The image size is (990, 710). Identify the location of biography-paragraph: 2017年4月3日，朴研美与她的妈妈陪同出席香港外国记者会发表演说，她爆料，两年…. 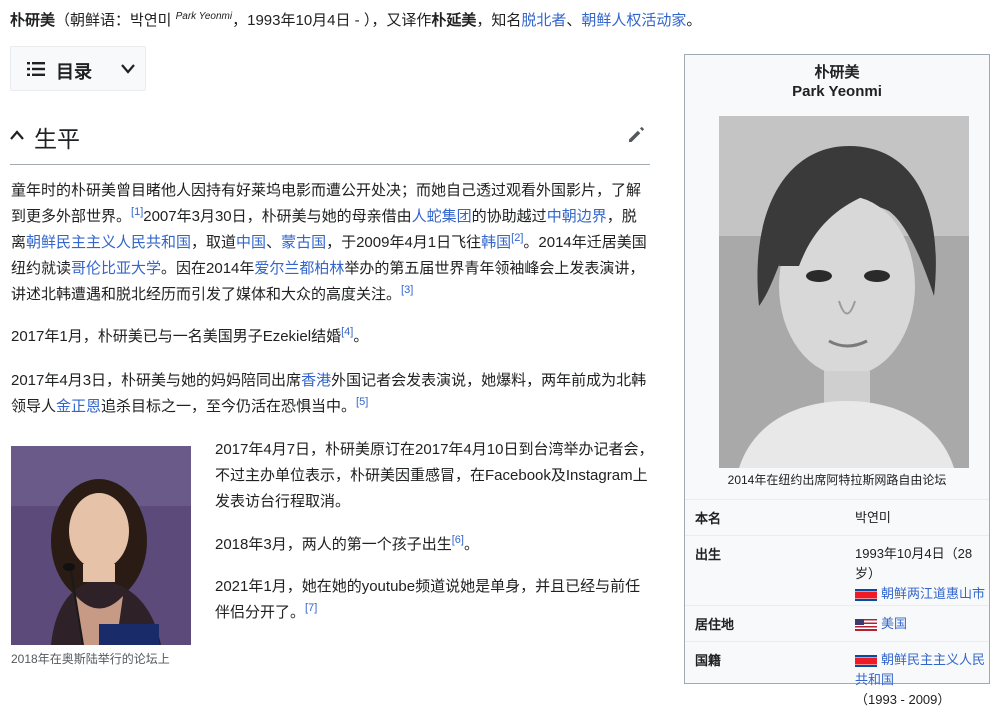
(331, 394).